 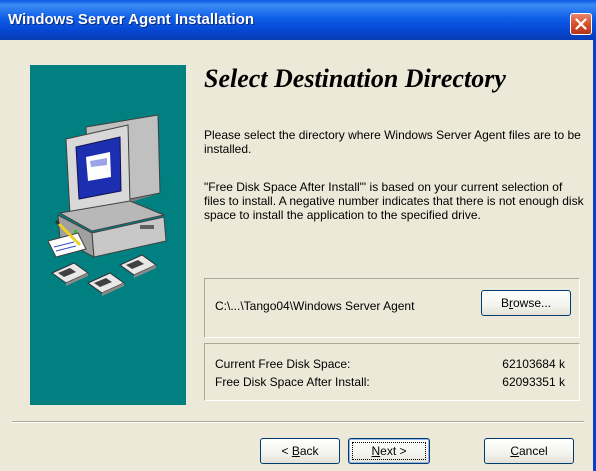 I want to click on destination-path: C:\...\Tango04\Windows Server Agent, so click(x=315, y=306).